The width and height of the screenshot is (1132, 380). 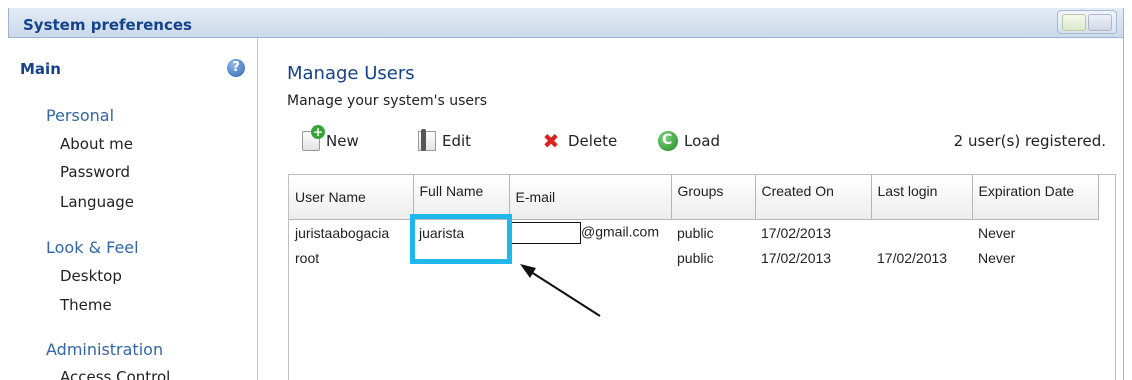 I want to click on maximize-button, so click(x=1100, y=22).